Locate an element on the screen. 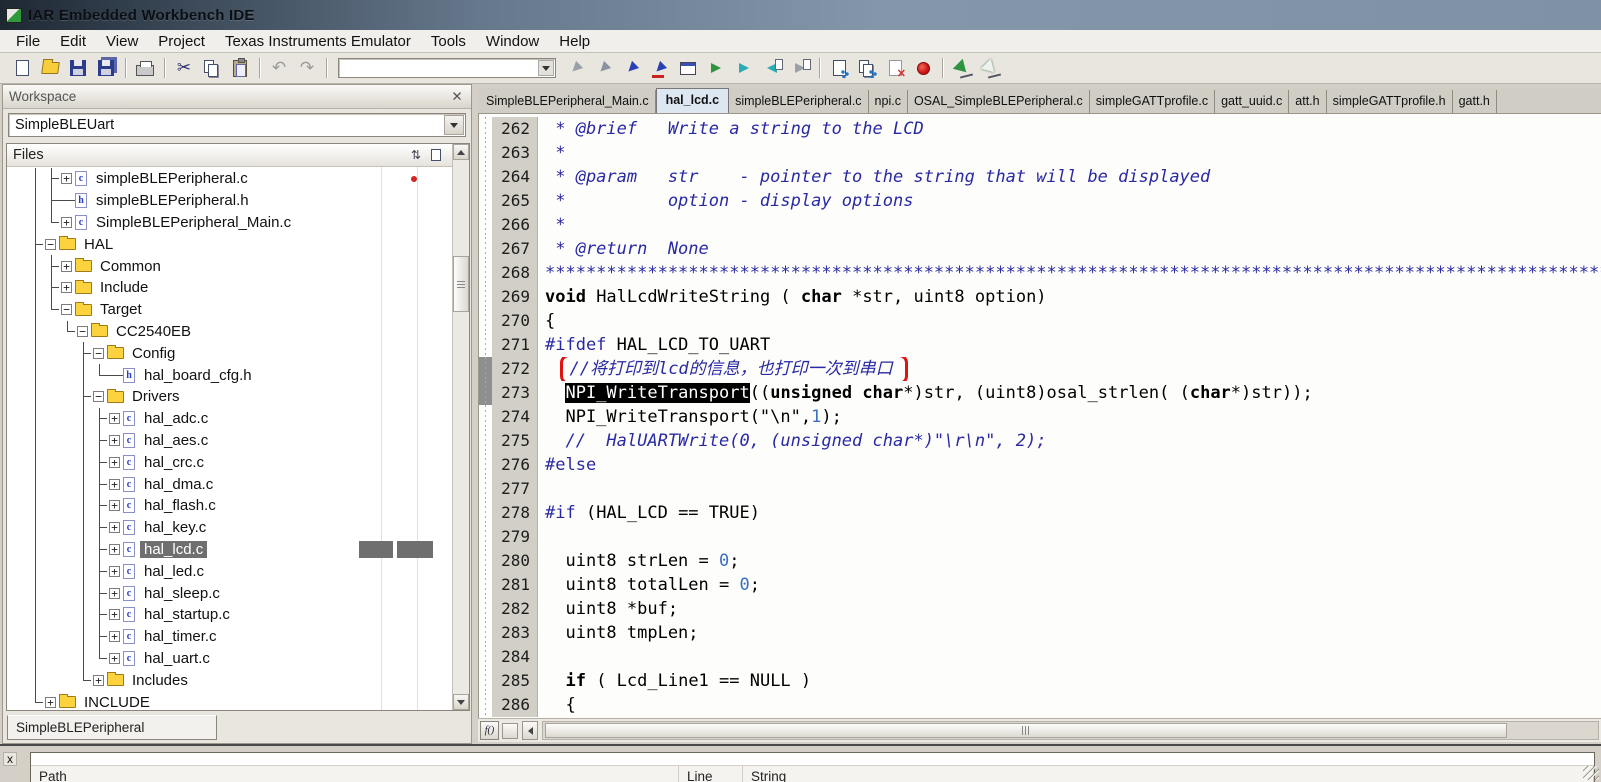  browse-forward-icon is located at coordinates (744, 68).